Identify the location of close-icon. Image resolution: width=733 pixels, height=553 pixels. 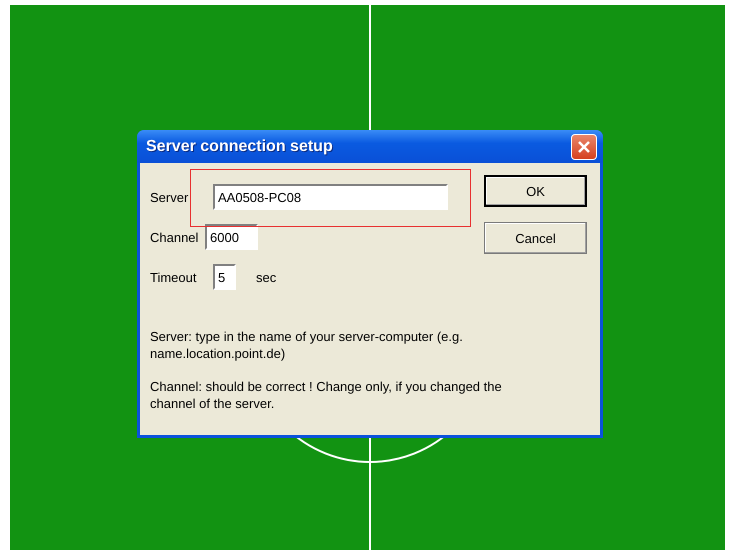
(584, 147).